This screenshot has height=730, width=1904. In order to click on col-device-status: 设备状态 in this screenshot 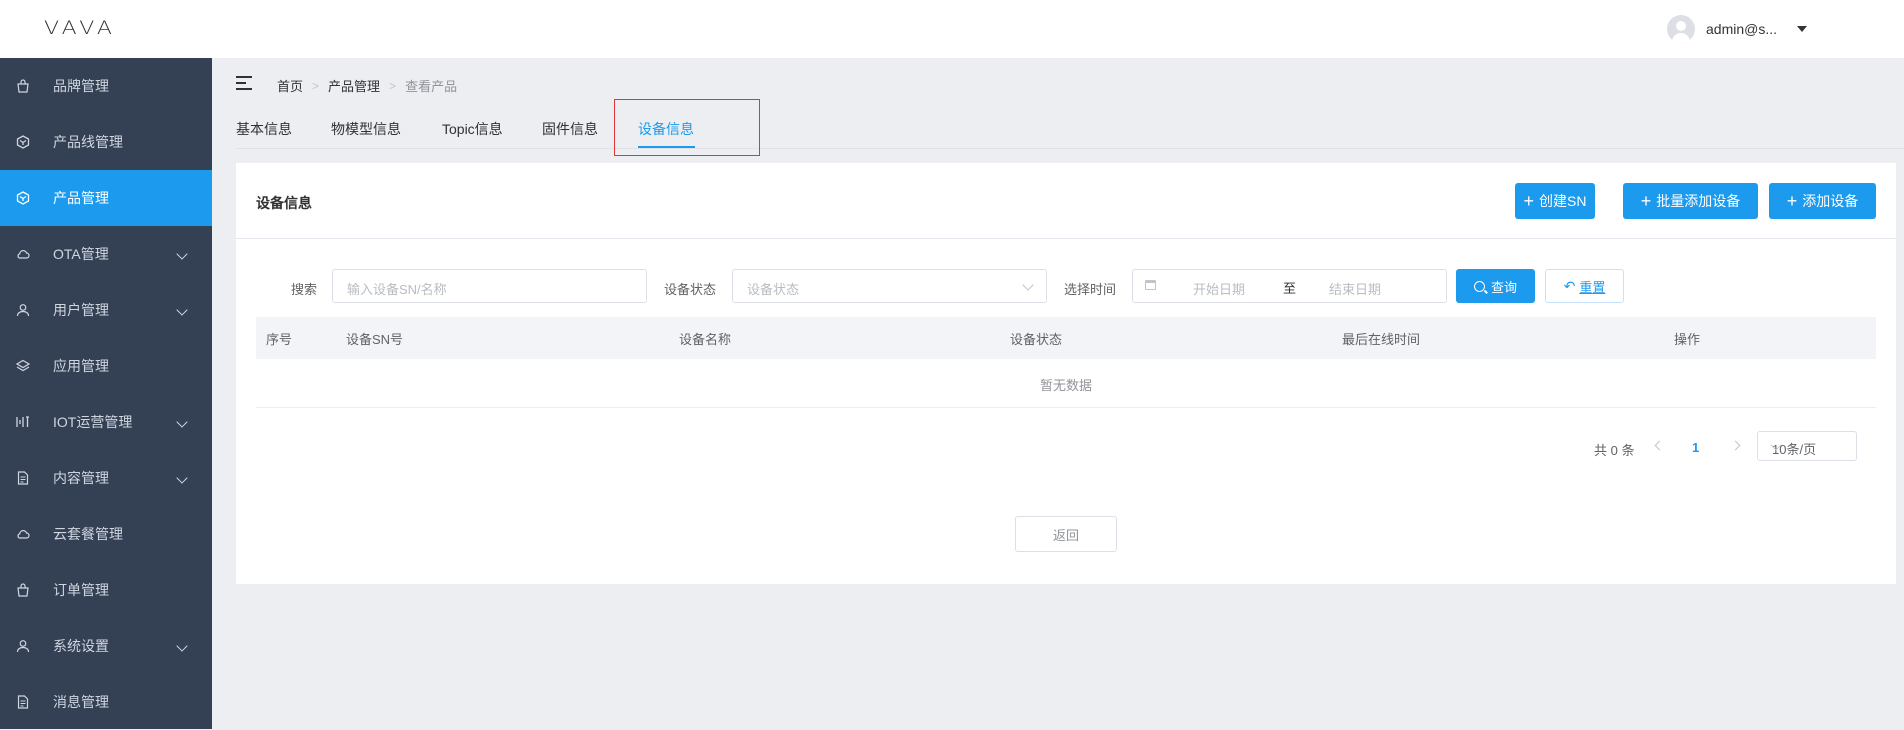, I will do `click(1036, 339)`.